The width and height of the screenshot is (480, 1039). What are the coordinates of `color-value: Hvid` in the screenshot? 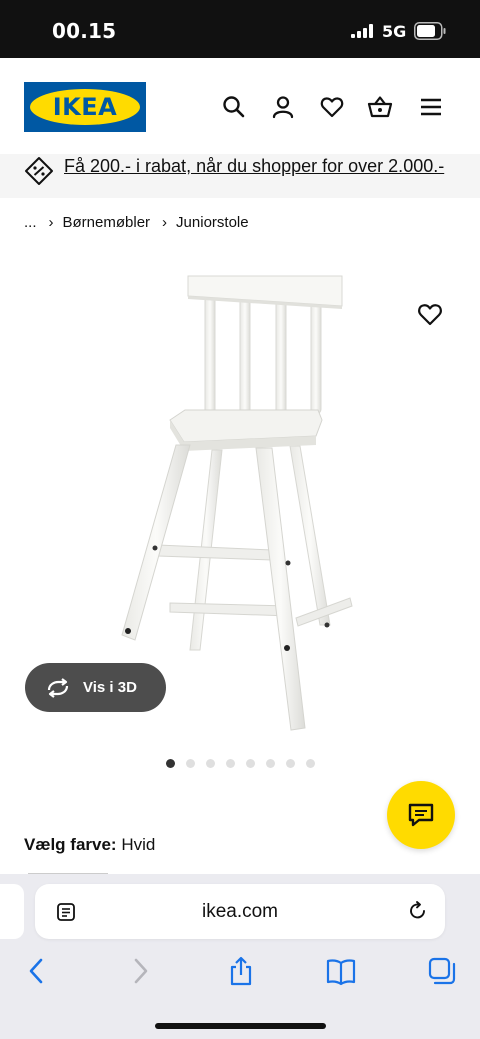 It's located at (138, 844).